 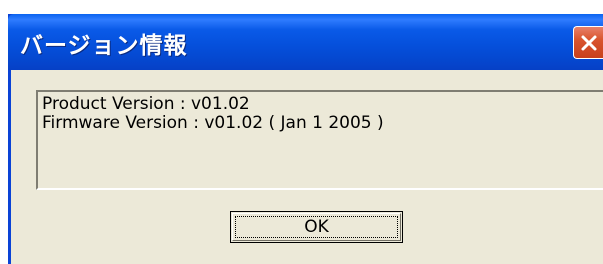 What do you see at coordinates (213, 123) in the screenshot?
I see `firmware-version-text: Firmware Version : v01.02 ( Jan 1 2005 )` at bounding box center [213, 123].